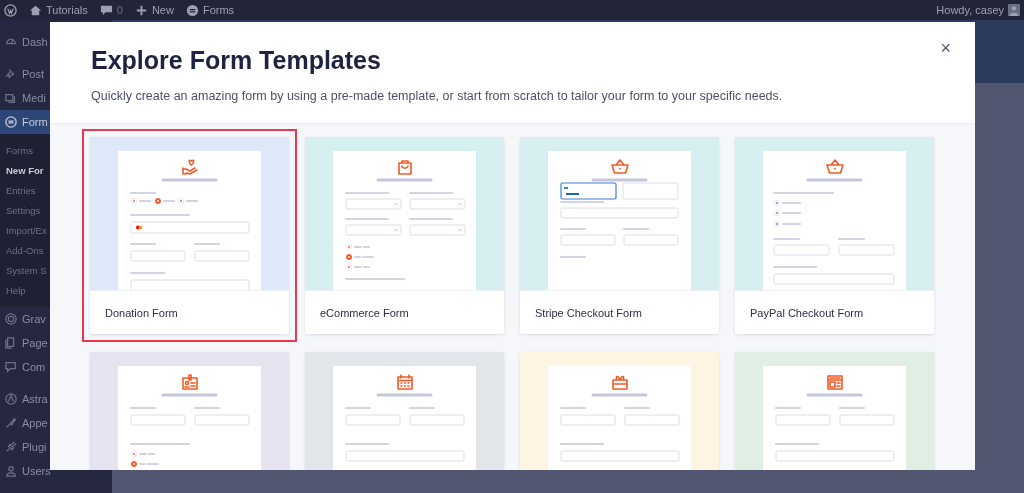 The width and height of the screenshot is (1024, 493). What do you see at coordinates (437, 96) in the screenshot?
I see `dialog-subtitle: Quickly create an amazing form by using a pre-made template, or start from scratch to tailor your form to your specific needs.` at bounding box center [437, 96].